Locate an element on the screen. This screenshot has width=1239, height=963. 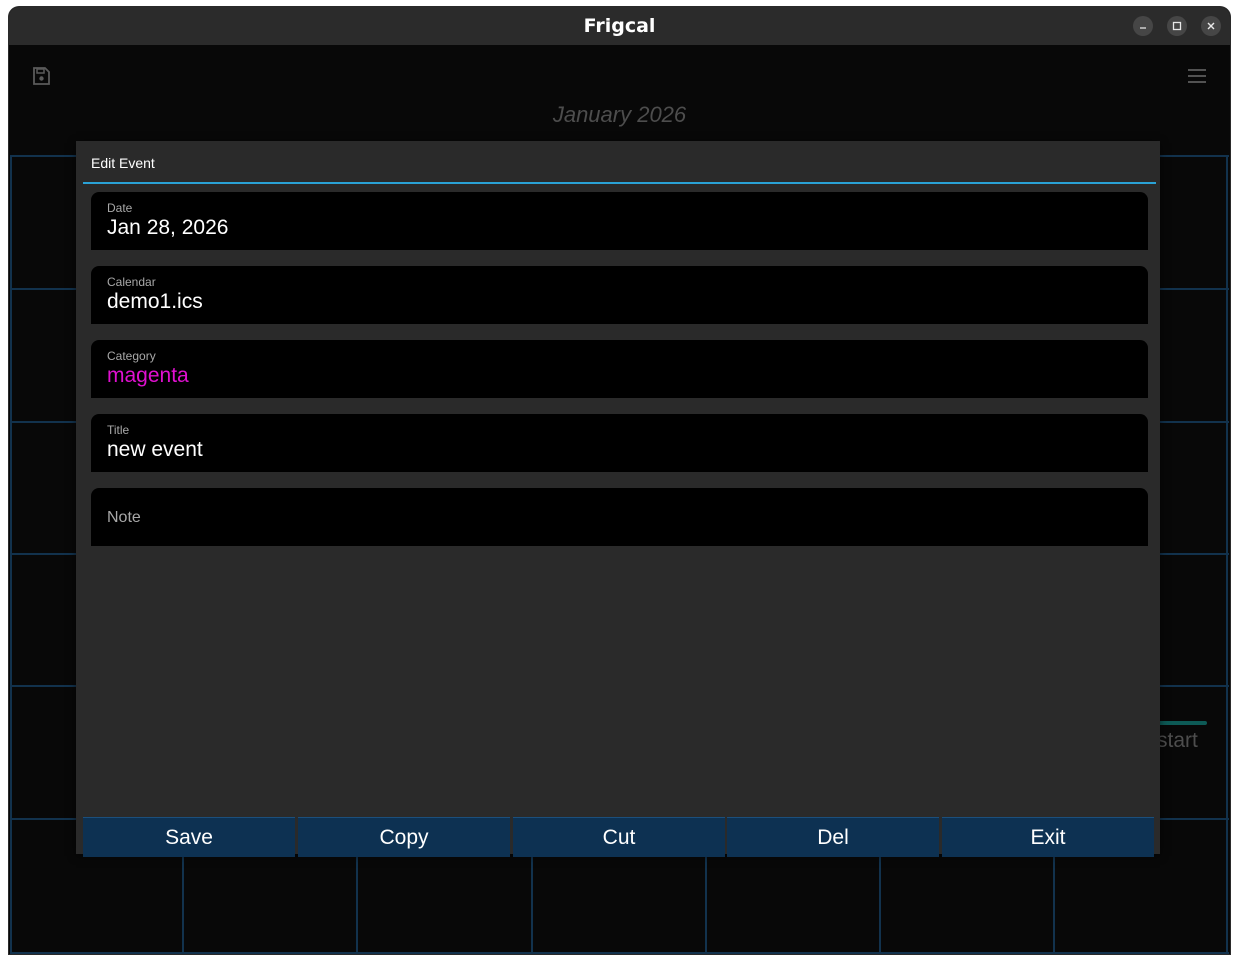
calendar-event-label: start is located at coordinates (1177, 741).